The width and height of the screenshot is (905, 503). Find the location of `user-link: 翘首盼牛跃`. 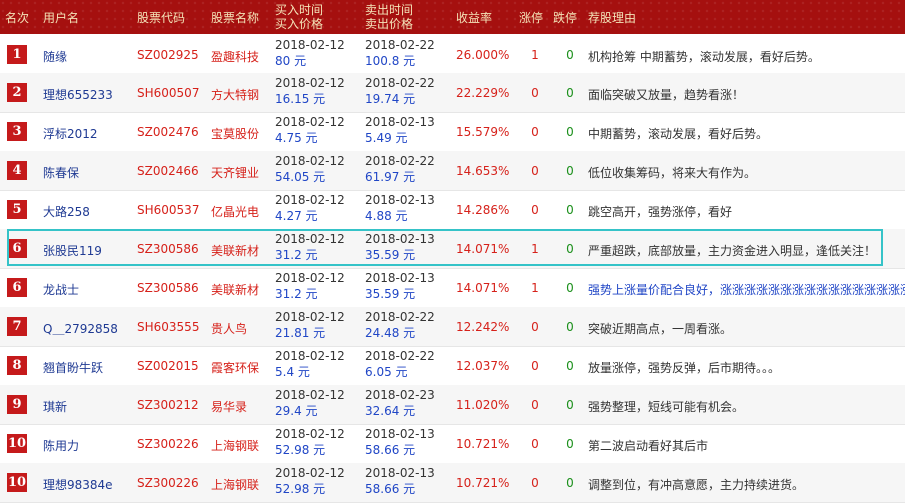

user-link: 翘首盼牛跃 is located at coordinates (73, 367).